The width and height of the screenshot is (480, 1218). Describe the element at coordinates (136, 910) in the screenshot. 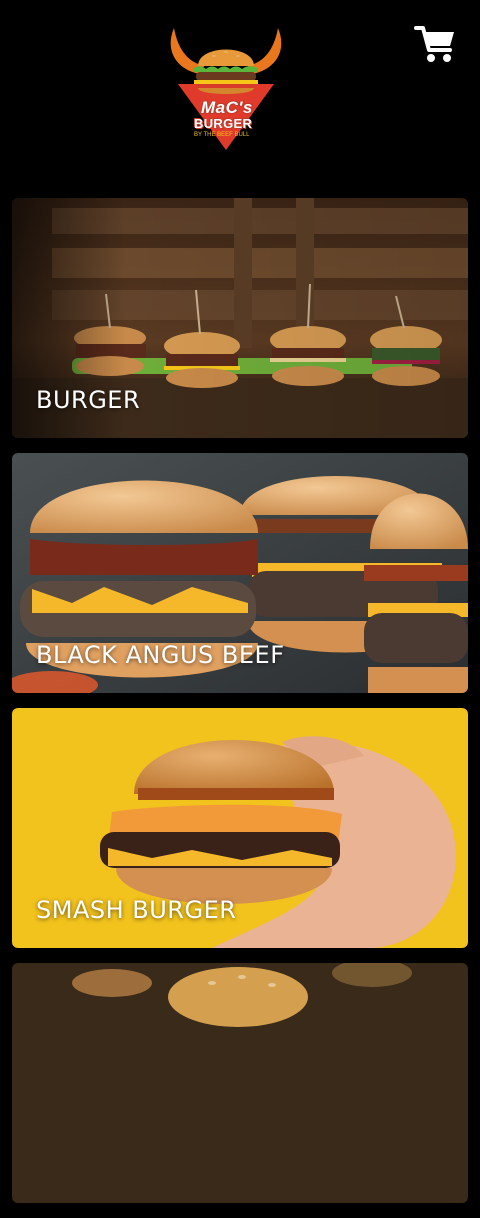

I see `category-label: SMASH BURGER` at that location.